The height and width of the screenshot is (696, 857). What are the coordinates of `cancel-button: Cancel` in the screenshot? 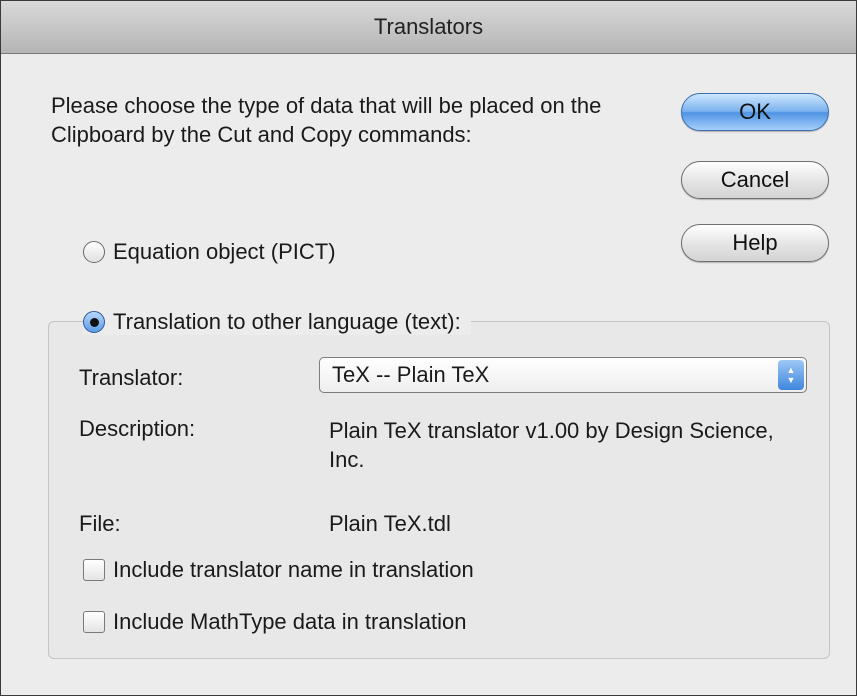 It's located at (755, 180).